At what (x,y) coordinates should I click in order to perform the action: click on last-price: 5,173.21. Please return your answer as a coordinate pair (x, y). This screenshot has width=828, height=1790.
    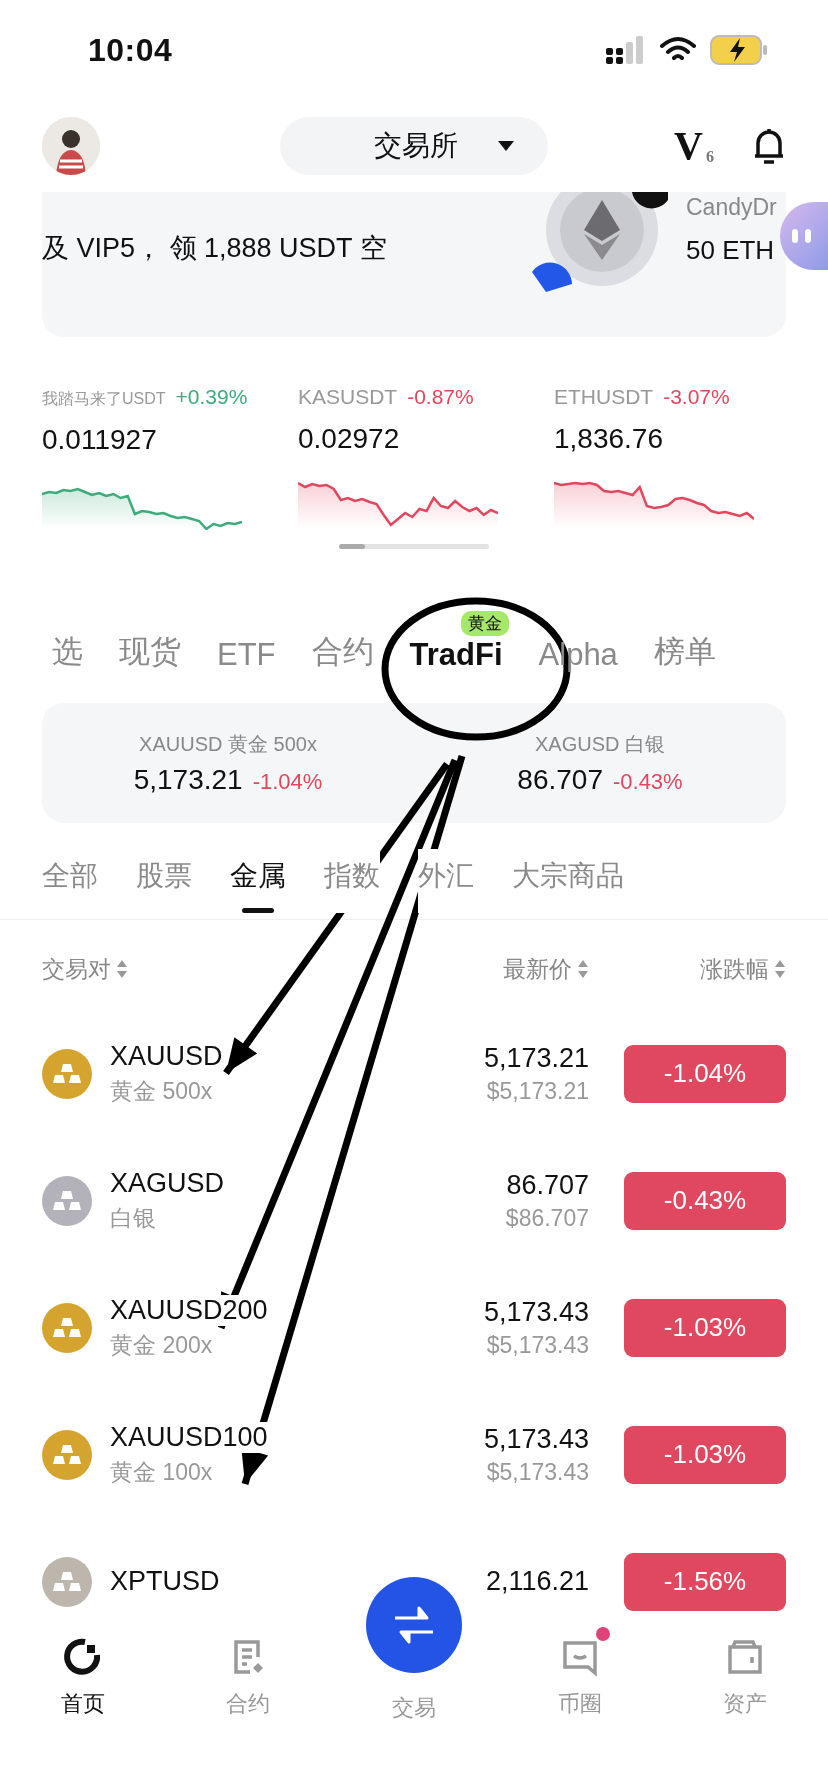
    Looking at the image, I should click on (536, 1058).